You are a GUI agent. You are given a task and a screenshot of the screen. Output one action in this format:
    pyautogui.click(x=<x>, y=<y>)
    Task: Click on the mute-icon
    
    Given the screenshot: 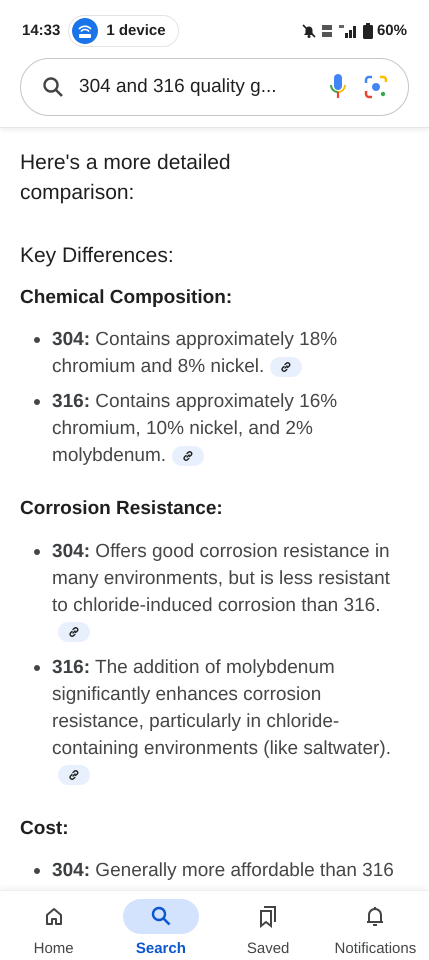 What is the action you would take?
    pyautogui.click(x=308, y=31)
    